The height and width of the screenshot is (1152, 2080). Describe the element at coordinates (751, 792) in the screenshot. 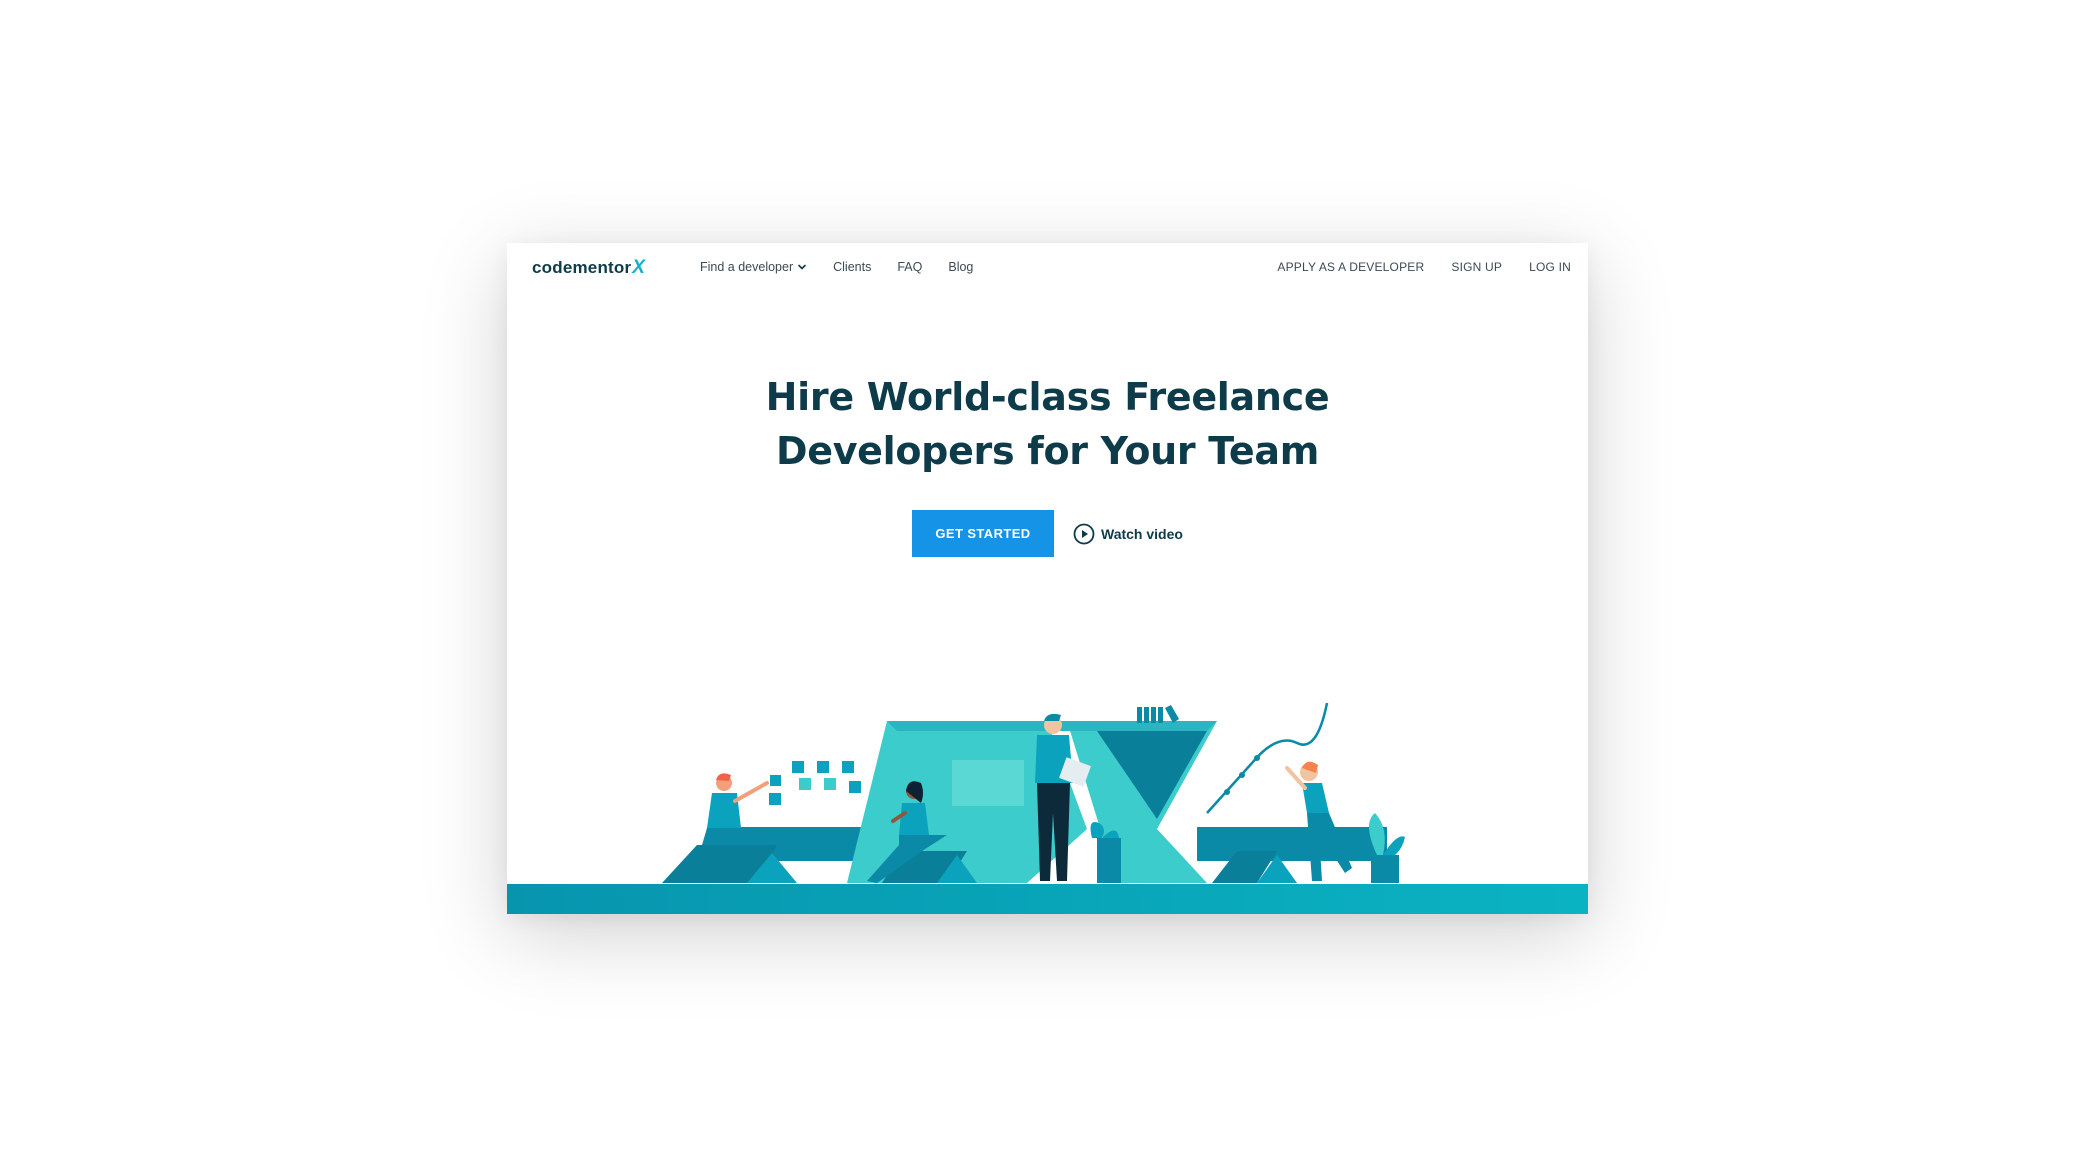

I see `person-left-arm` at that location.